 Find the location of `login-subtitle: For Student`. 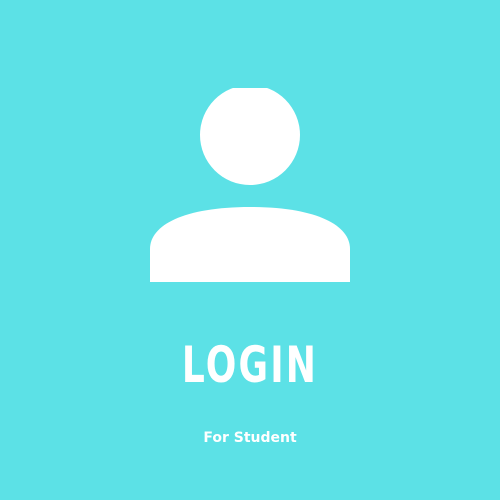

login-subtitle: For Student is located at coordinates (250, 438).